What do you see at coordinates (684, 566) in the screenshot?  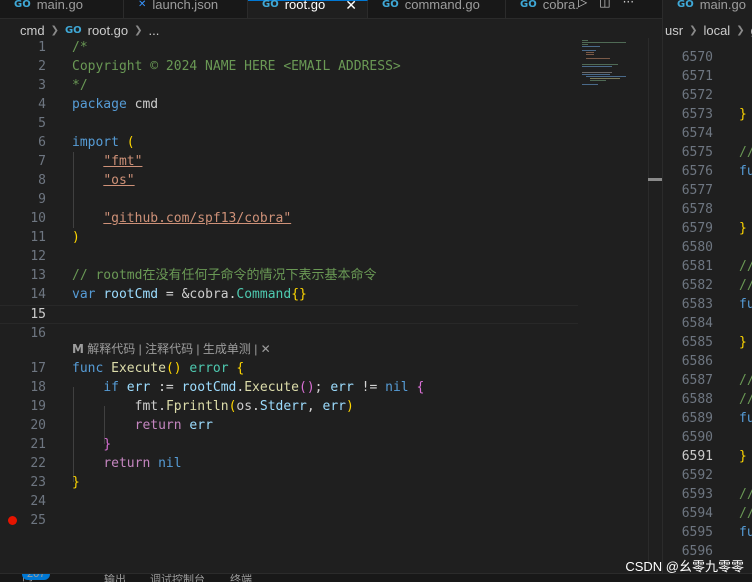 I see `watermark: CSDN @幺零九零零` at bounding box center [684, 566].